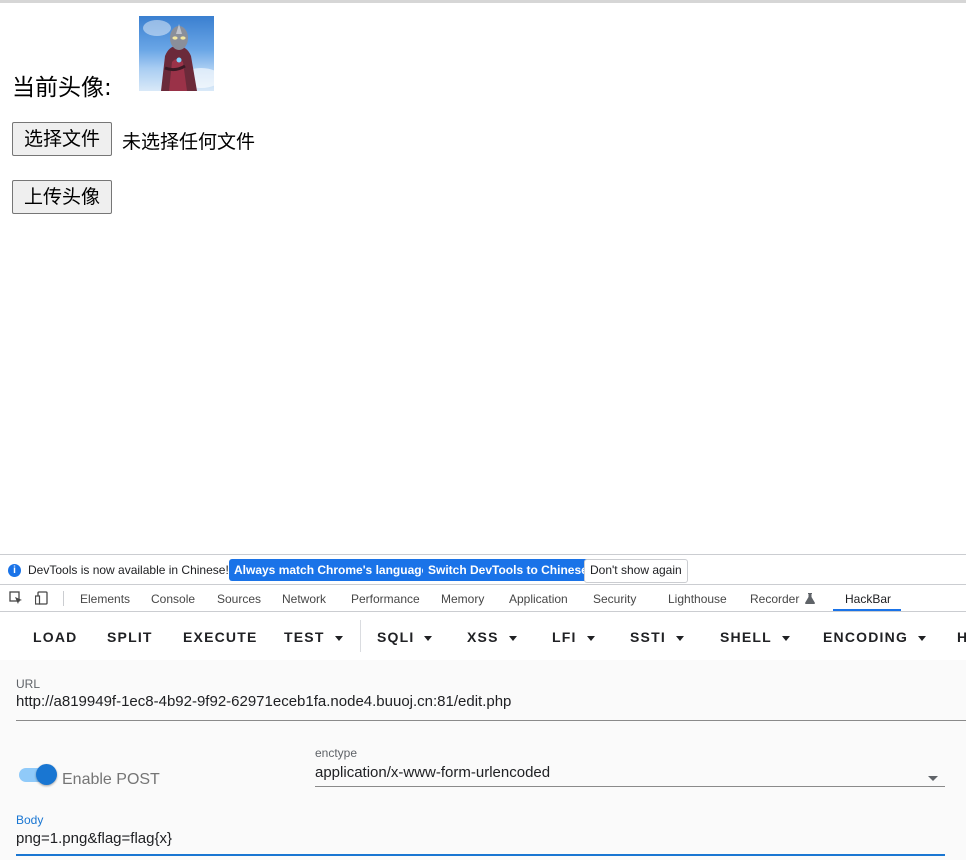 Image resolution: width=966 pixels, height=860 pixels. What do you see at coordinates (28, 684) in the screenshot?
I see `url-field-label: URL` at bounding box center [28, 684].